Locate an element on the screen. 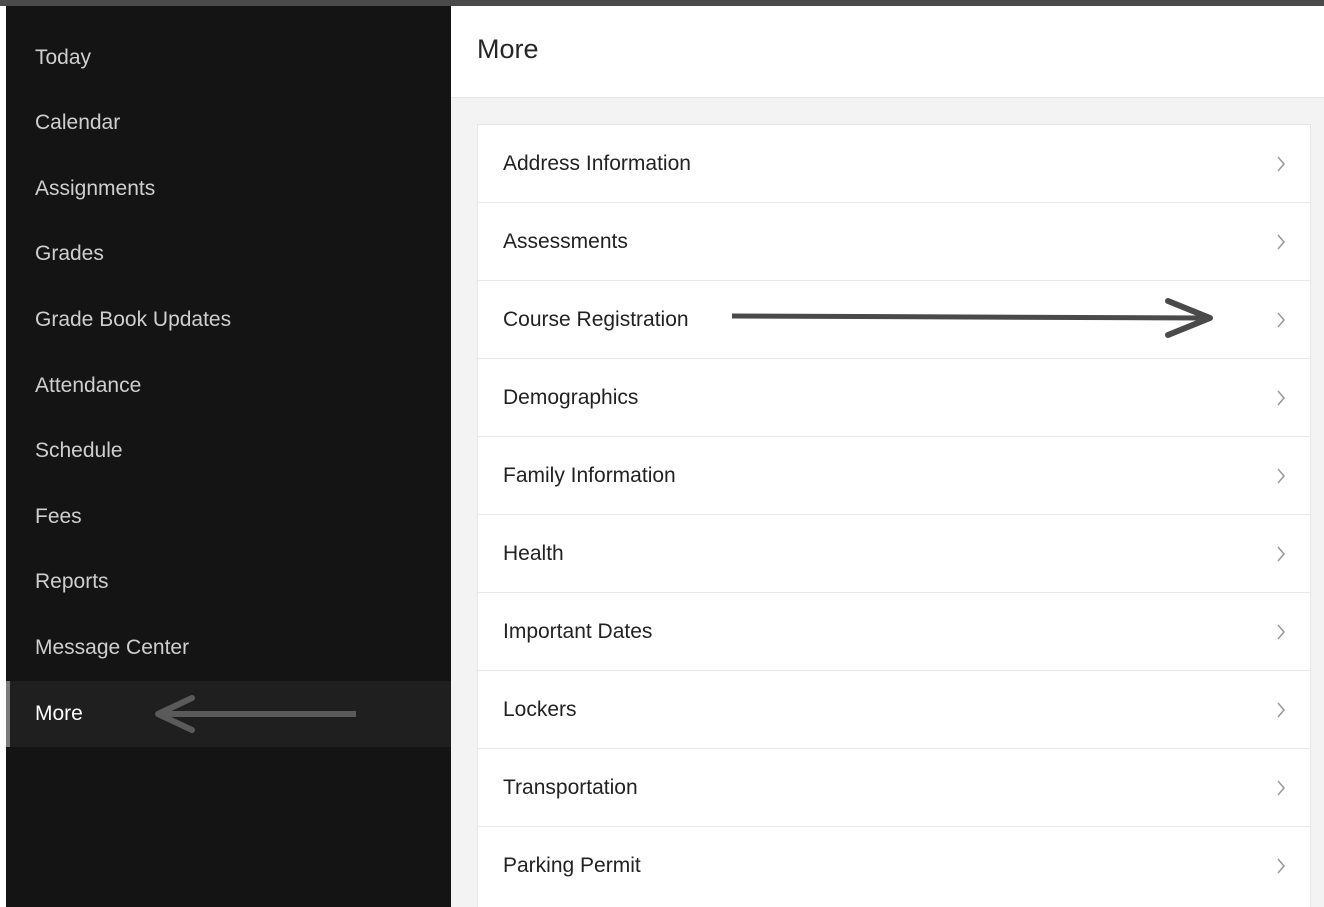 The width and height of the screenshot is (1324, 907). sidebar-item-schedule: Schedule is located at coordinates (228, 451).